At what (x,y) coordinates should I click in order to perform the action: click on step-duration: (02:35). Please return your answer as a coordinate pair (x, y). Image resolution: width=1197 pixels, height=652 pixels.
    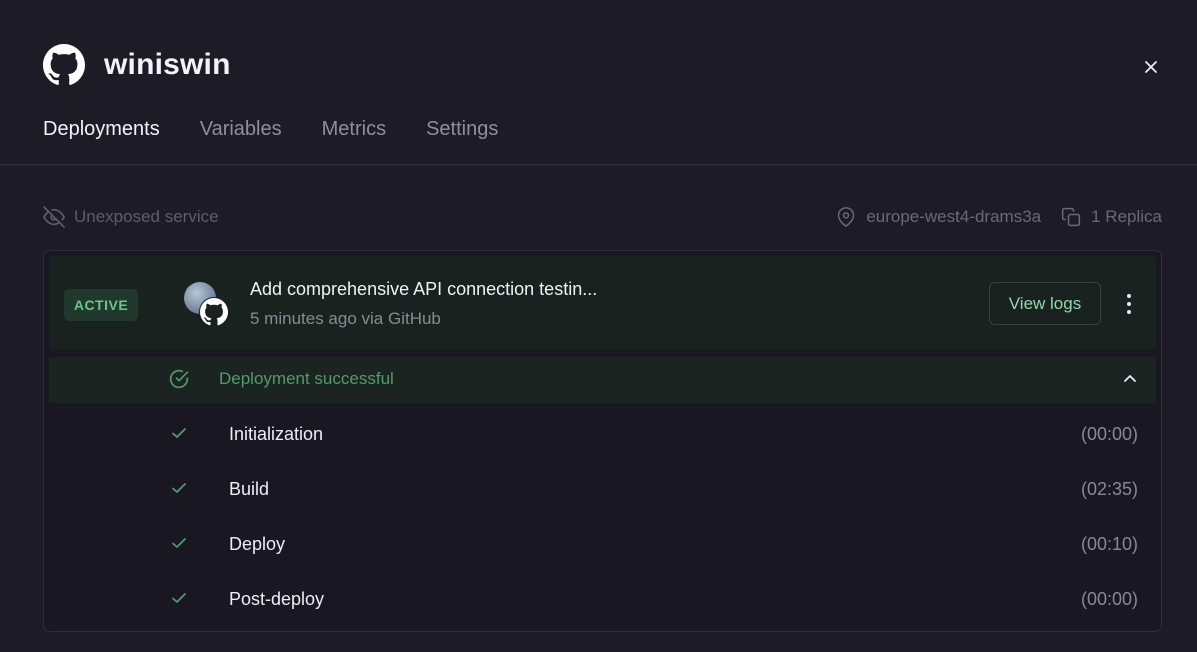
    Looking at the image, I should click on (1109, 489).